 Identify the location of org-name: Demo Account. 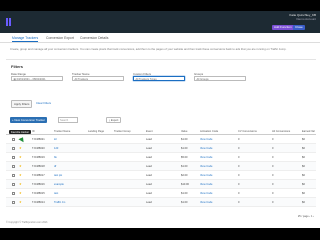
(306, 19).